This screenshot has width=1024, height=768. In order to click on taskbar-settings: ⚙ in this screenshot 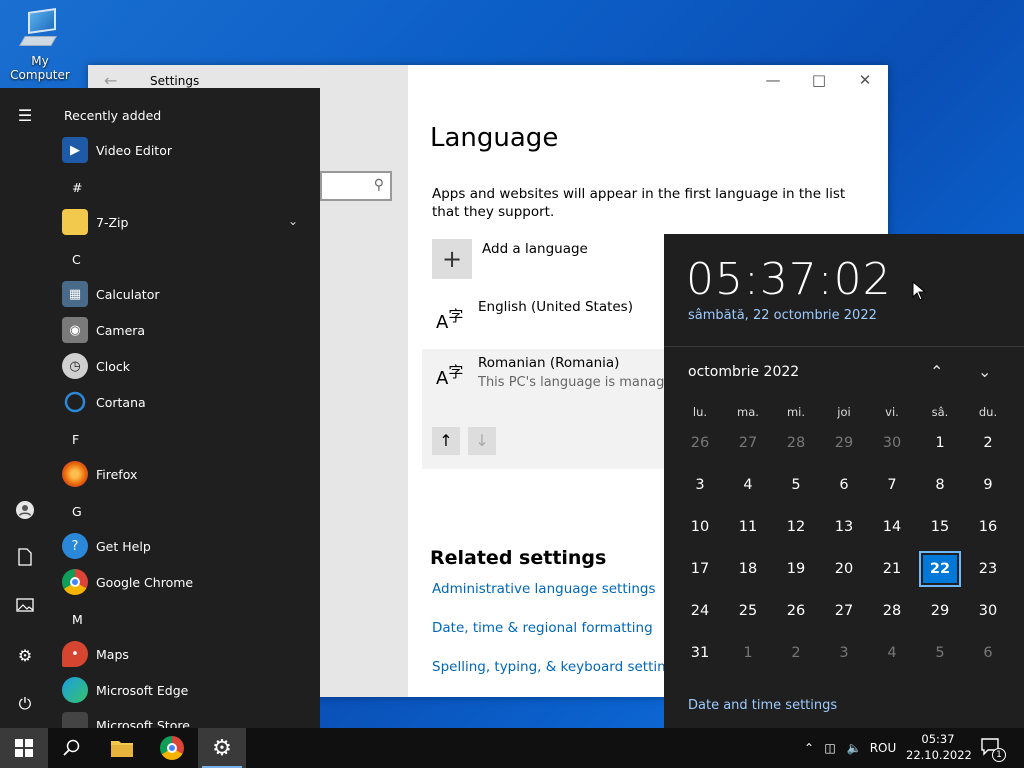, I will do `click(222, 748)`.